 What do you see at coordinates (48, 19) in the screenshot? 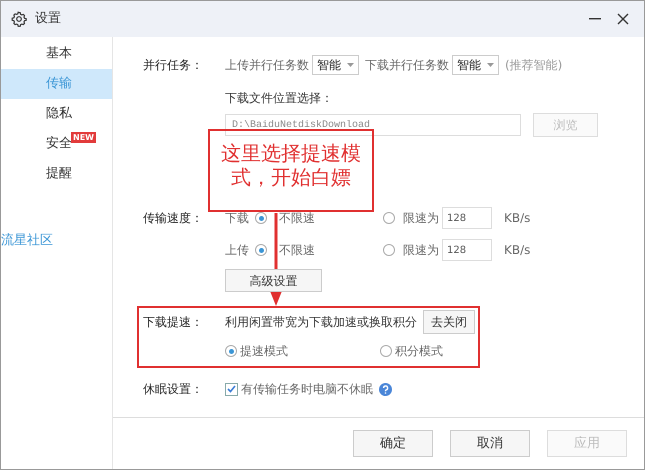
I see `window-title: 设置` at bounding box center [48, 19].